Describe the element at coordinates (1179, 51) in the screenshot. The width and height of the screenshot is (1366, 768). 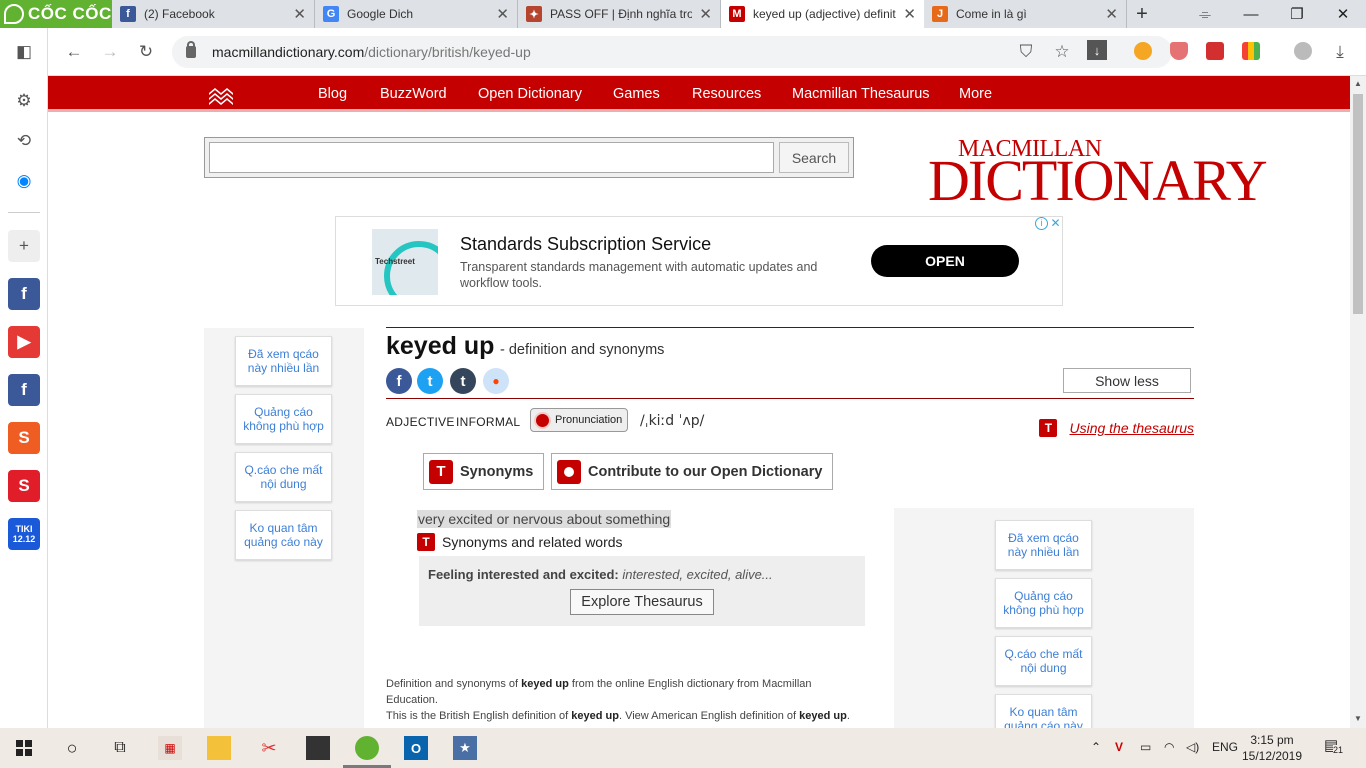
I see `extension-shield-icon` at that location.